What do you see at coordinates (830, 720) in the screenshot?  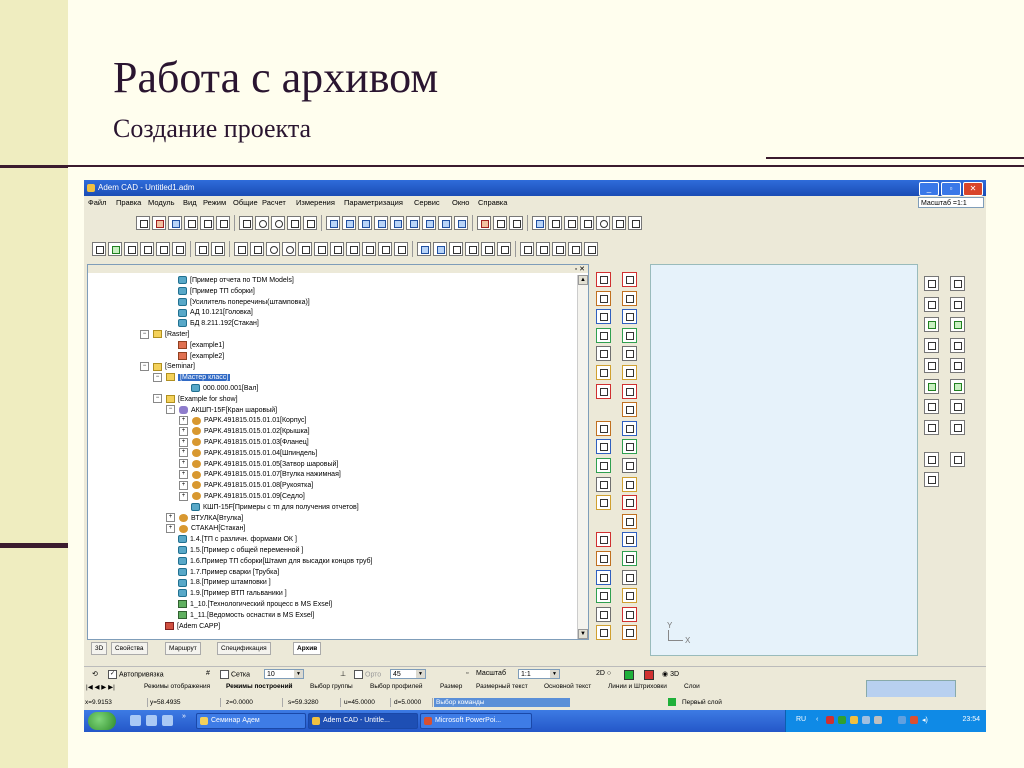 I see `tray-antivirus-icon` at bounding box center [830, 720].